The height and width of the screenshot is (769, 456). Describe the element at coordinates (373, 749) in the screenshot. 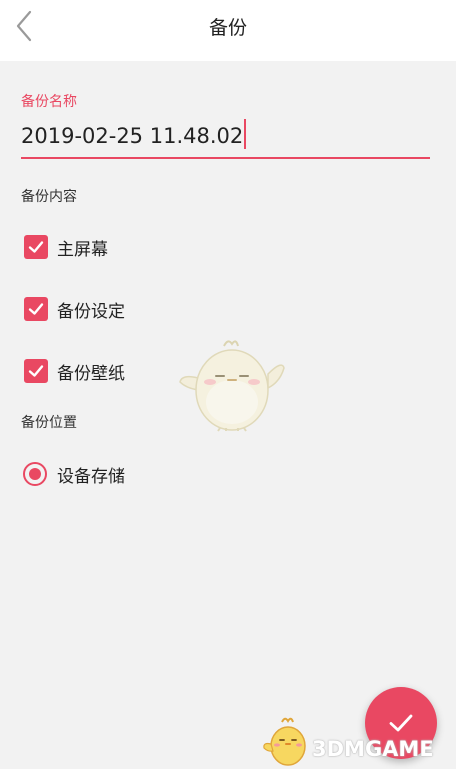

I see `watermark-text: 3DMGAME` at that location.